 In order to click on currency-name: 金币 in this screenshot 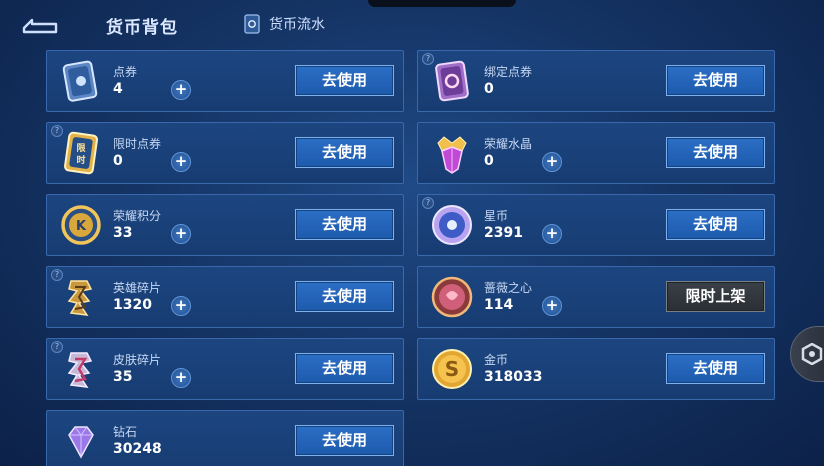, I will do `click(496, 360)`.